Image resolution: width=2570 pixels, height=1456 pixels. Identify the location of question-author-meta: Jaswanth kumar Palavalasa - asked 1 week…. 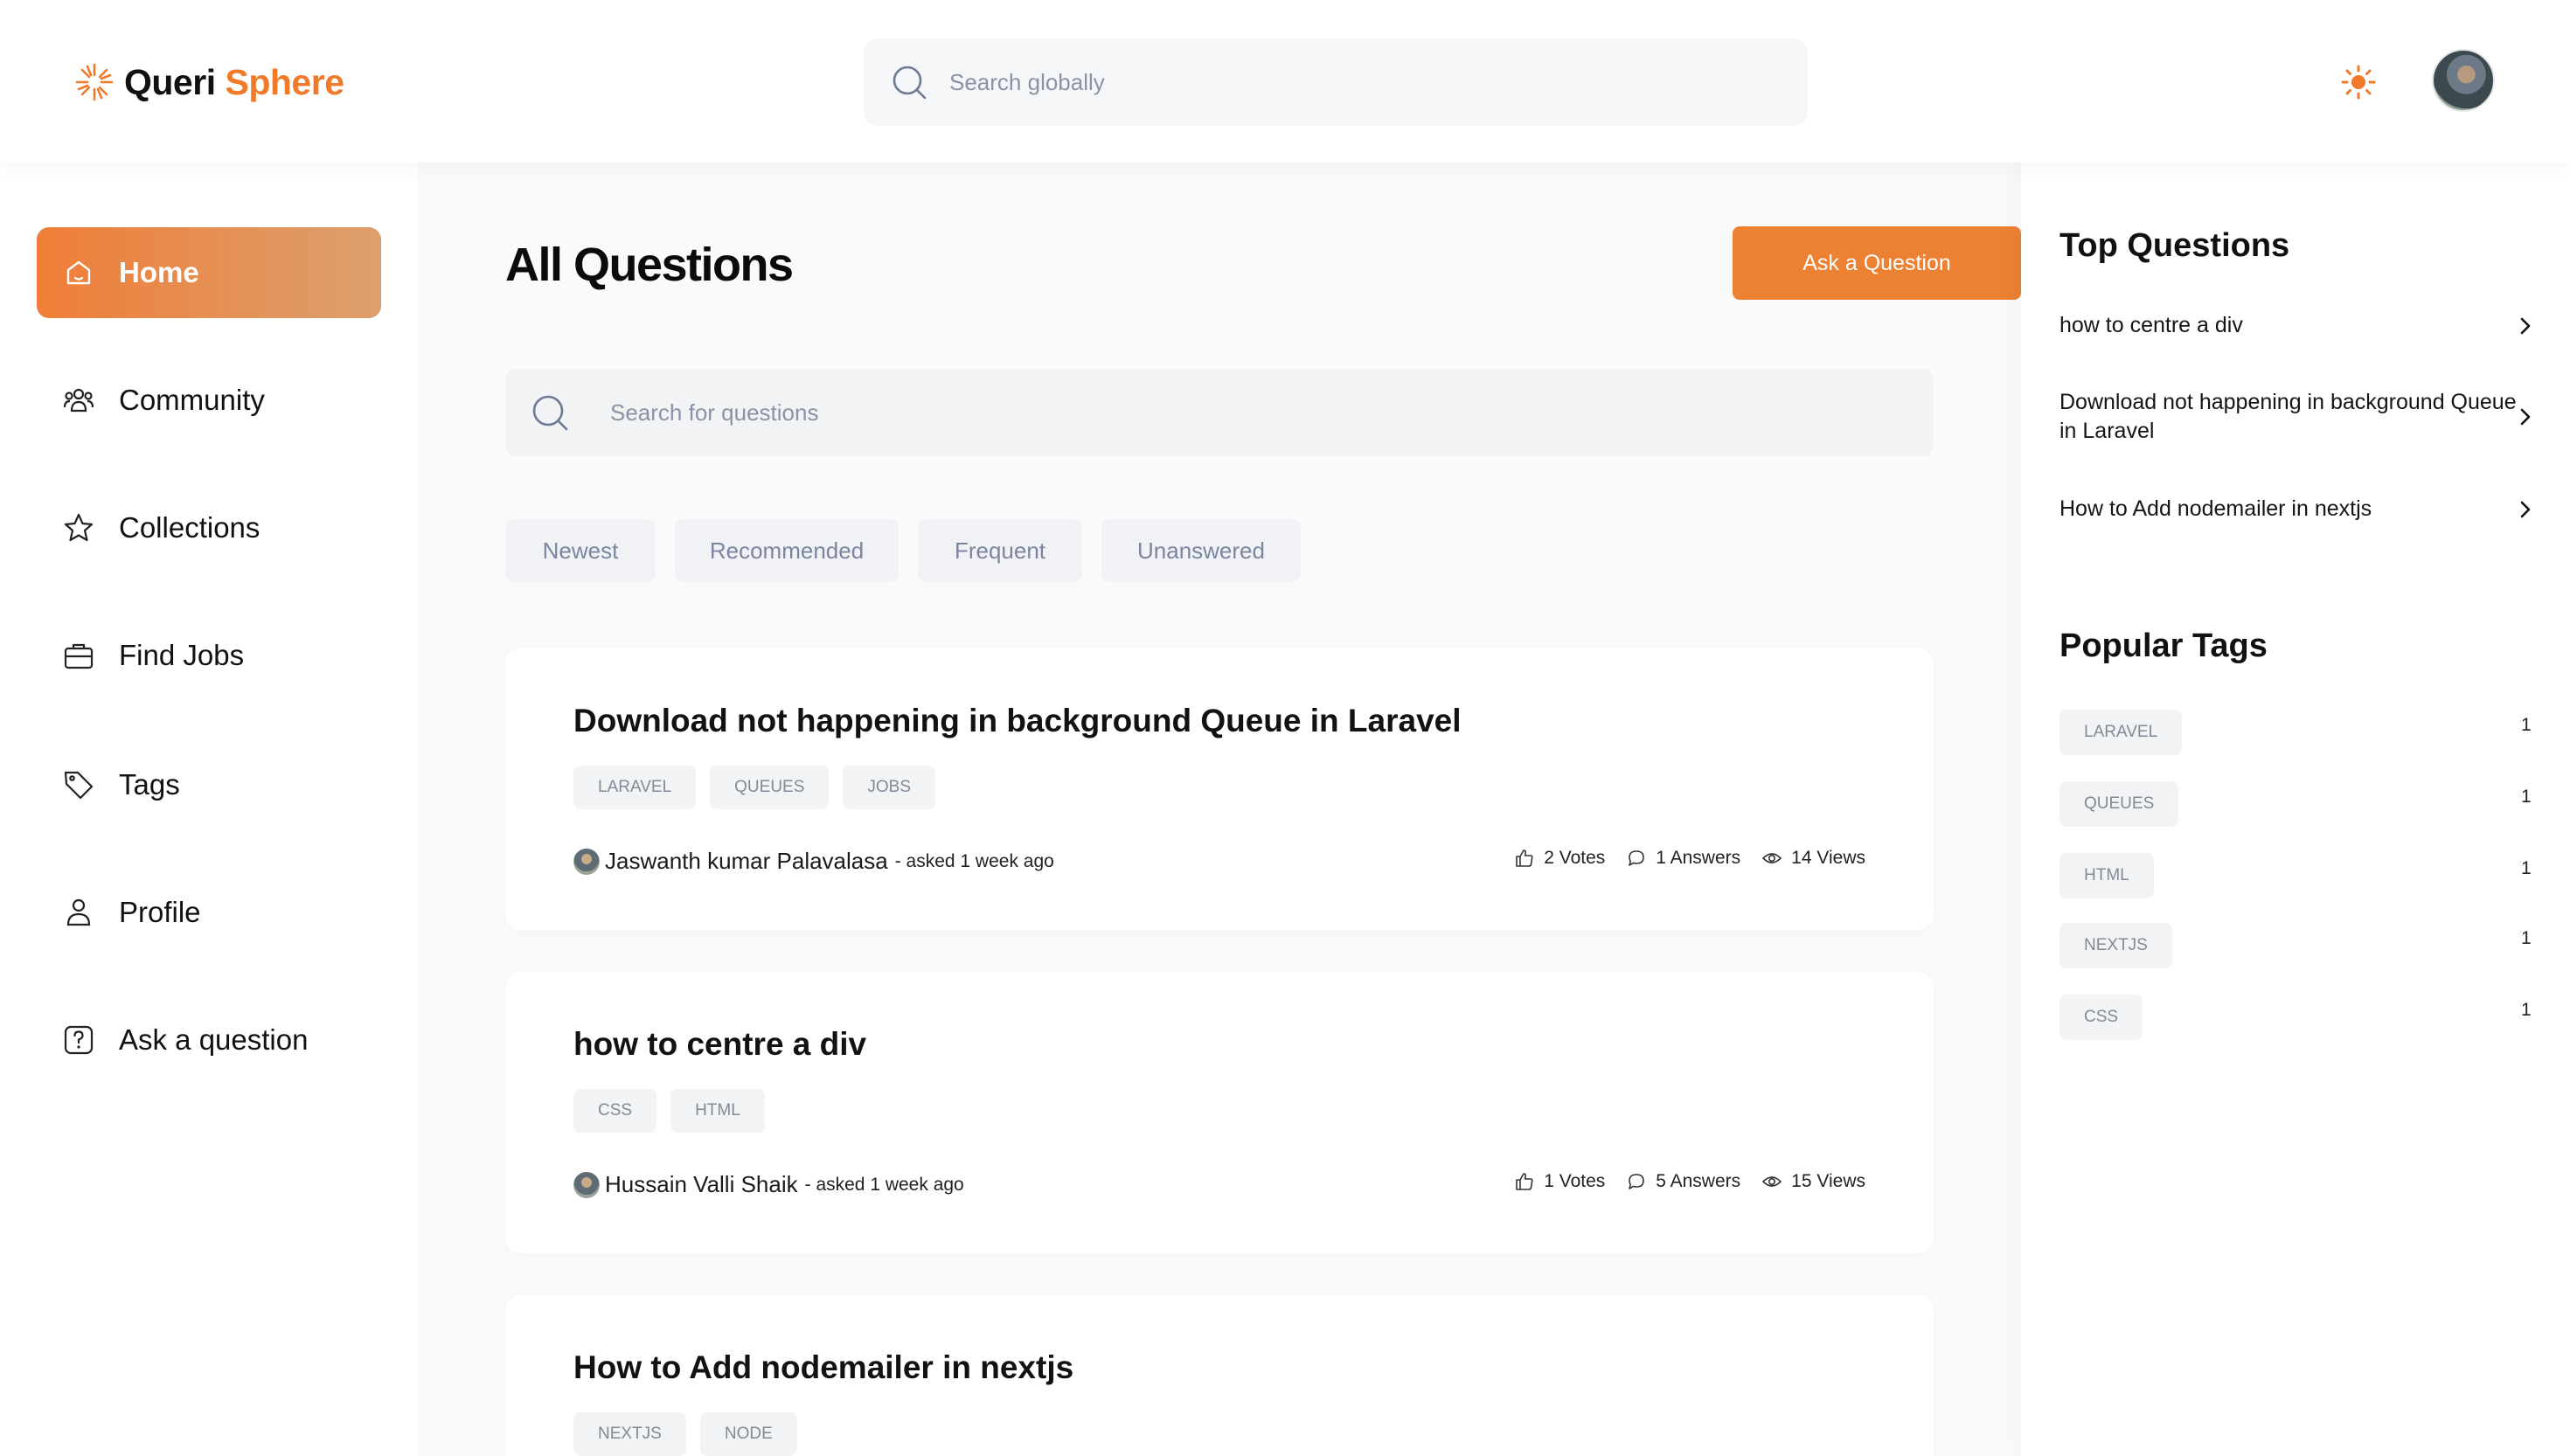
(813, 861).